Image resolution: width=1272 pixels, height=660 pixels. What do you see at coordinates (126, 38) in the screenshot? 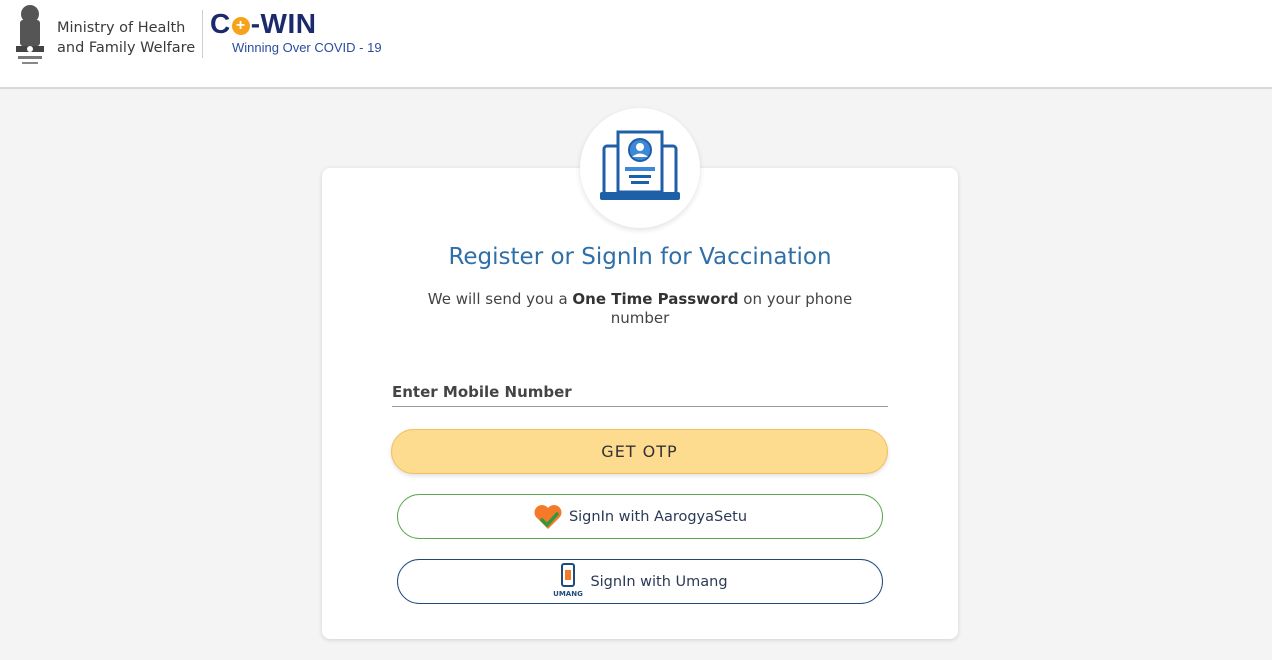
I see `ministry-name: Ministry of Health and Family Welfare` at bounding box center [126, 38].